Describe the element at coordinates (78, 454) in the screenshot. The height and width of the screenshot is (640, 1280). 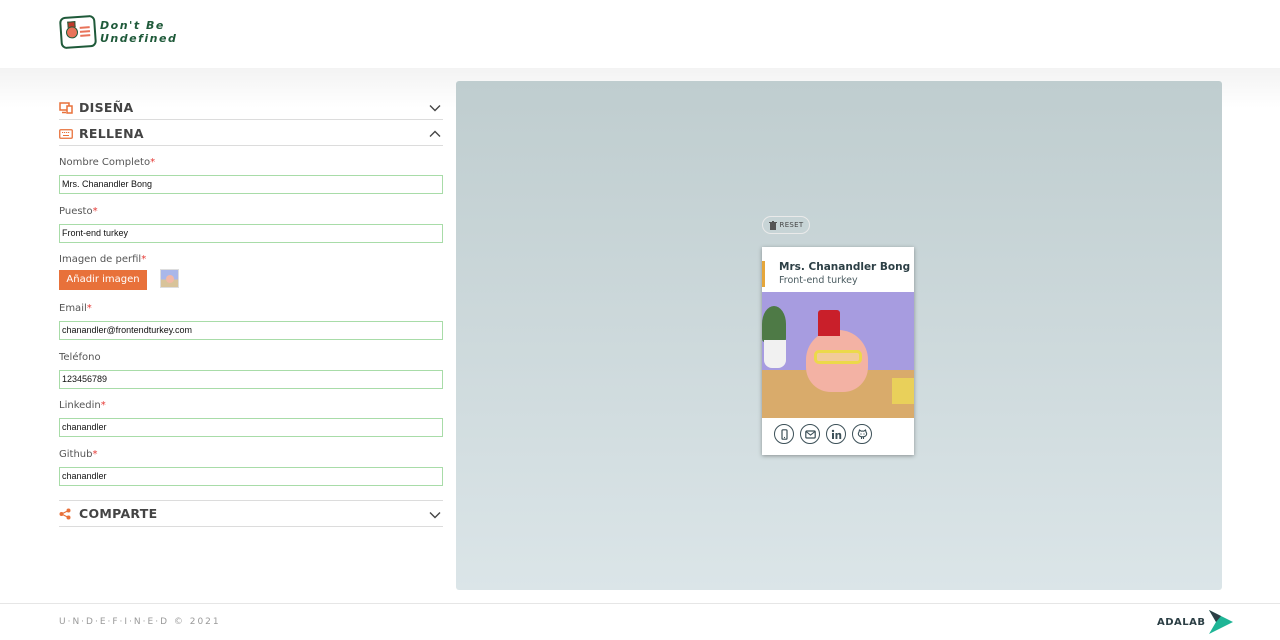
I see `github-label: Github*` at that location.